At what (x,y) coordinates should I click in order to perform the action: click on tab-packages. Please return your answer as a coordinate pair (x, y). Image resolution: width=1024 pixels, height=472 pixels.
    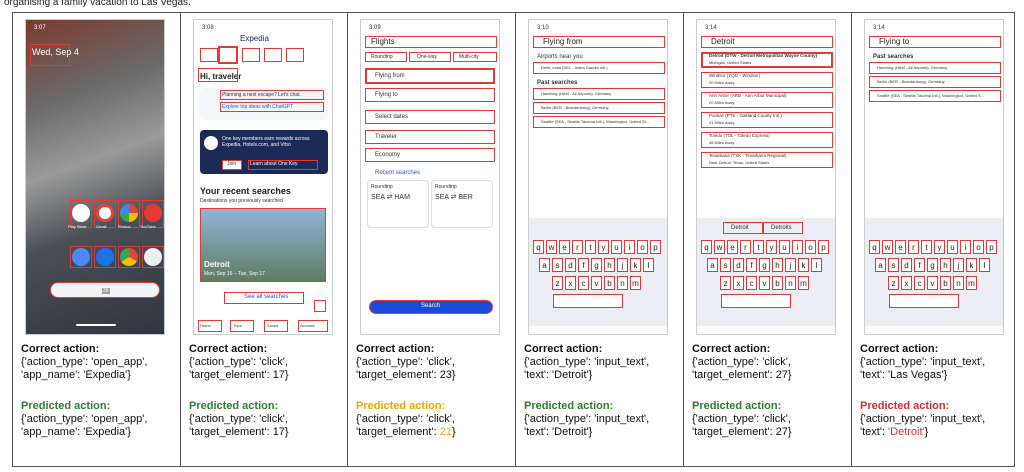
    Looking at the image, I should click on (273, 55).